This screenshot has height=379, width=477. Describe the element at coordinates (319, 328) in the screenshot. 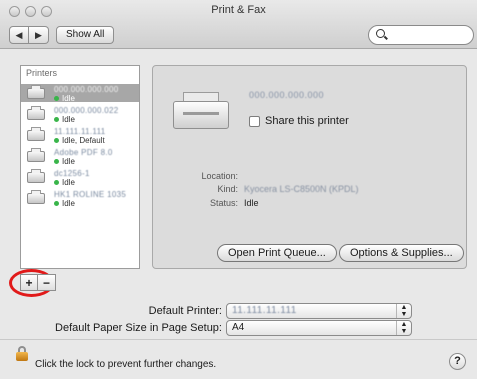

I see `paper-size-popup: A4 ▲ ▼` at that location.